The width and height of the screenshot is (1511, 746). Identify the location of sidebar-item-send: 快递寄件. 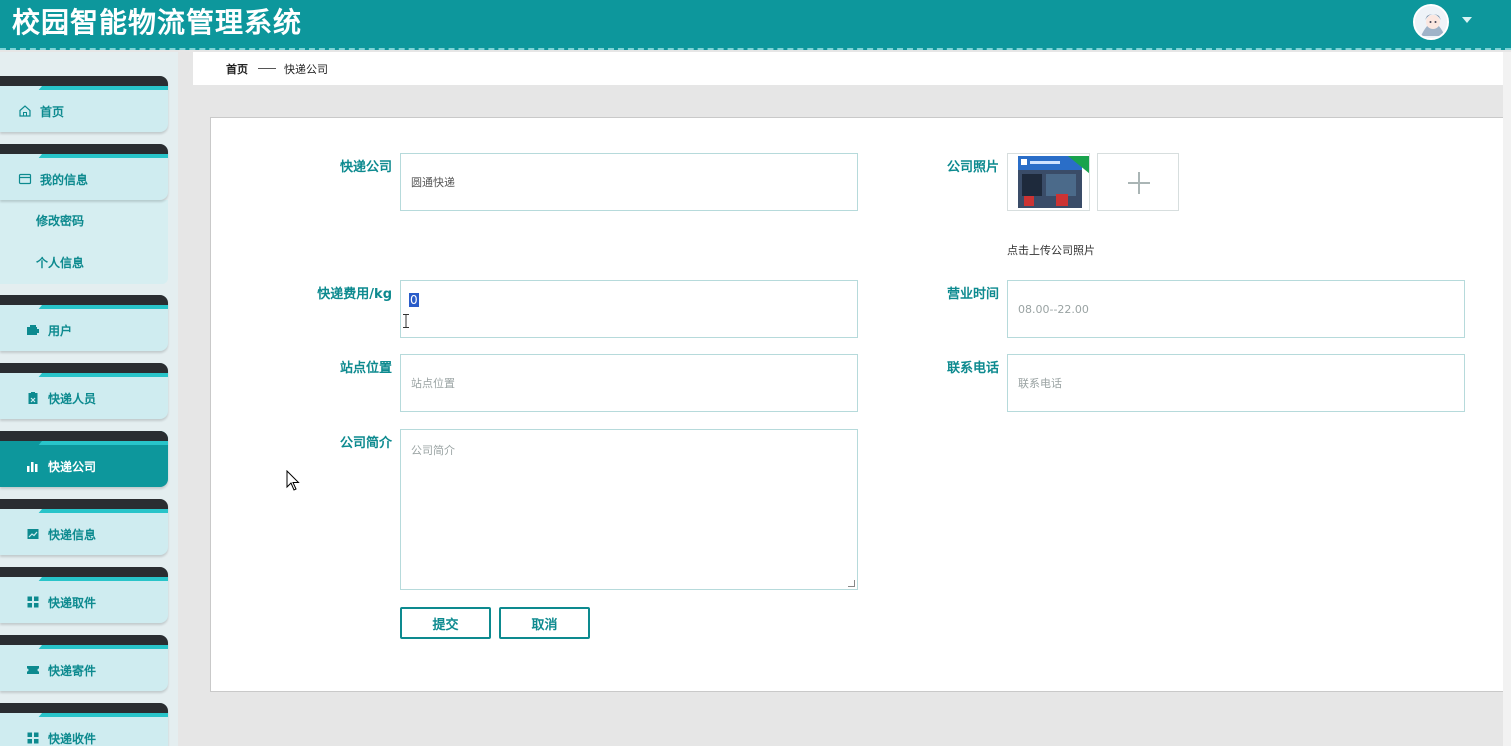
(84, 663).